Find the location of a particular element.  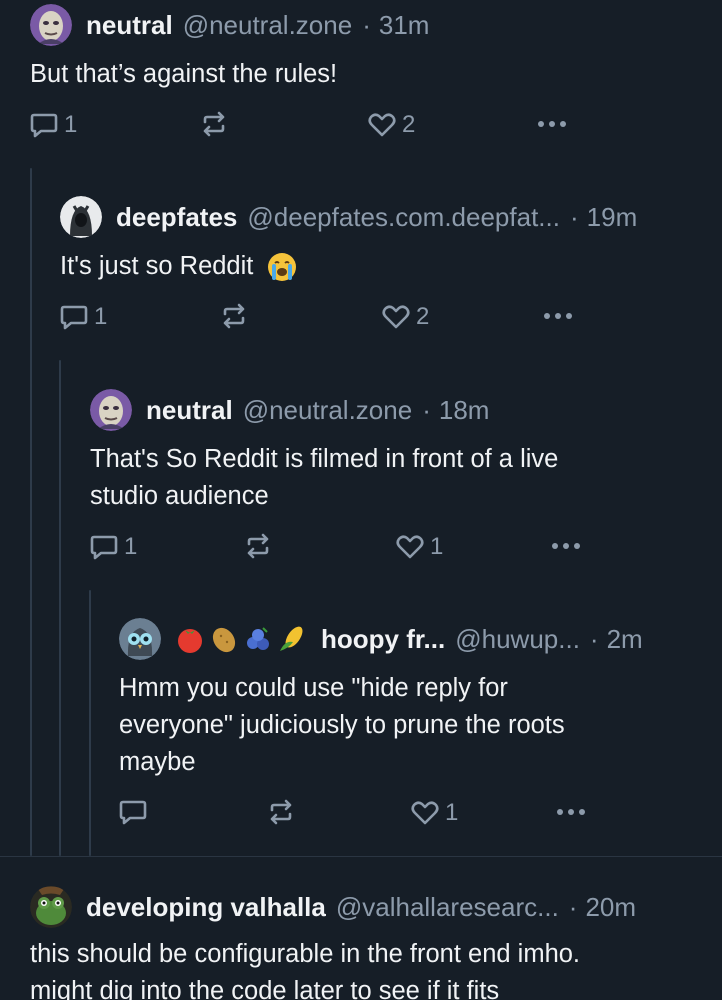

post-divider is located at coordinates (361, 856).